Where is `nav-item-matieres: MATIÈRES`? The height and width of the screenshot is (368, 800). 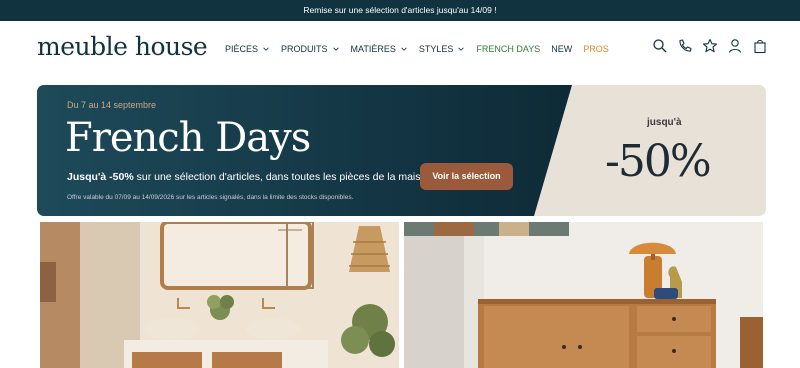 nav-item-matieres: MATIÈRES is located at coordinates (379, 49).